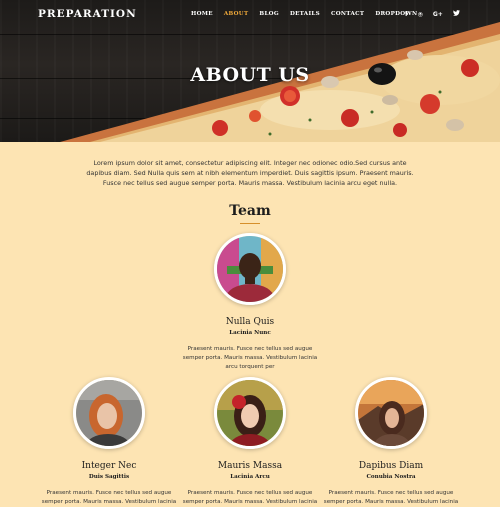  Describe the element at coordinates (250, 211) in the screenshot. I see `team-heading: Team` at that location.